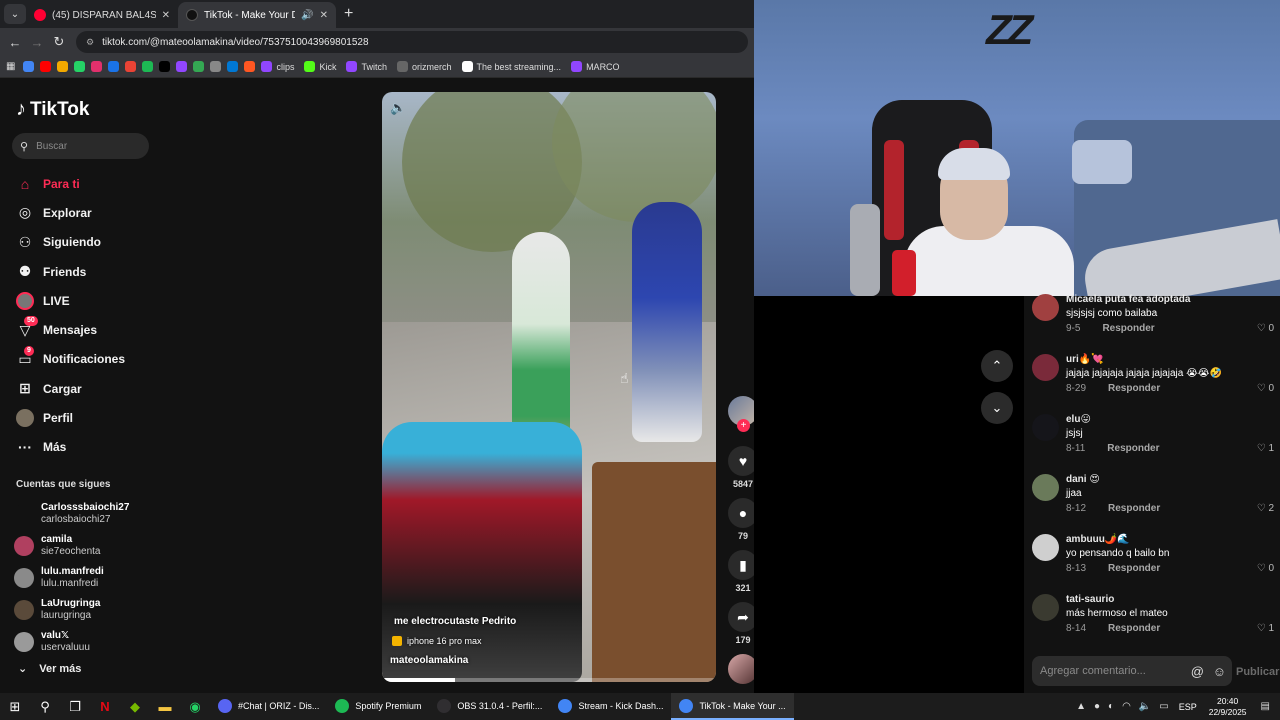  What do you see at coordinates (1090, 599) in the screenshot?
I see `comment-author: tati-saurio` at bounding box center [1090, 599].